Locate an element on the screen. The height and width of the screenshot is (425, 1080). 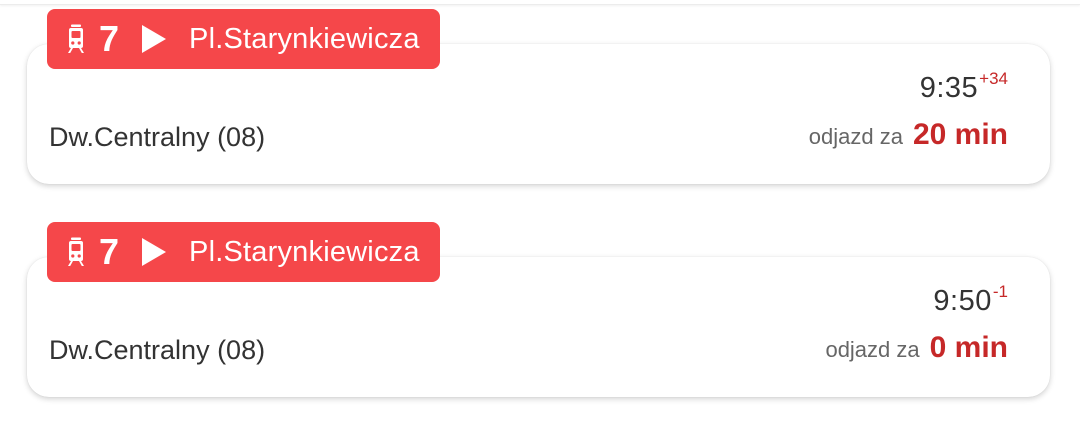
countdown-value: 0 min is located at coordinates (968, 347).